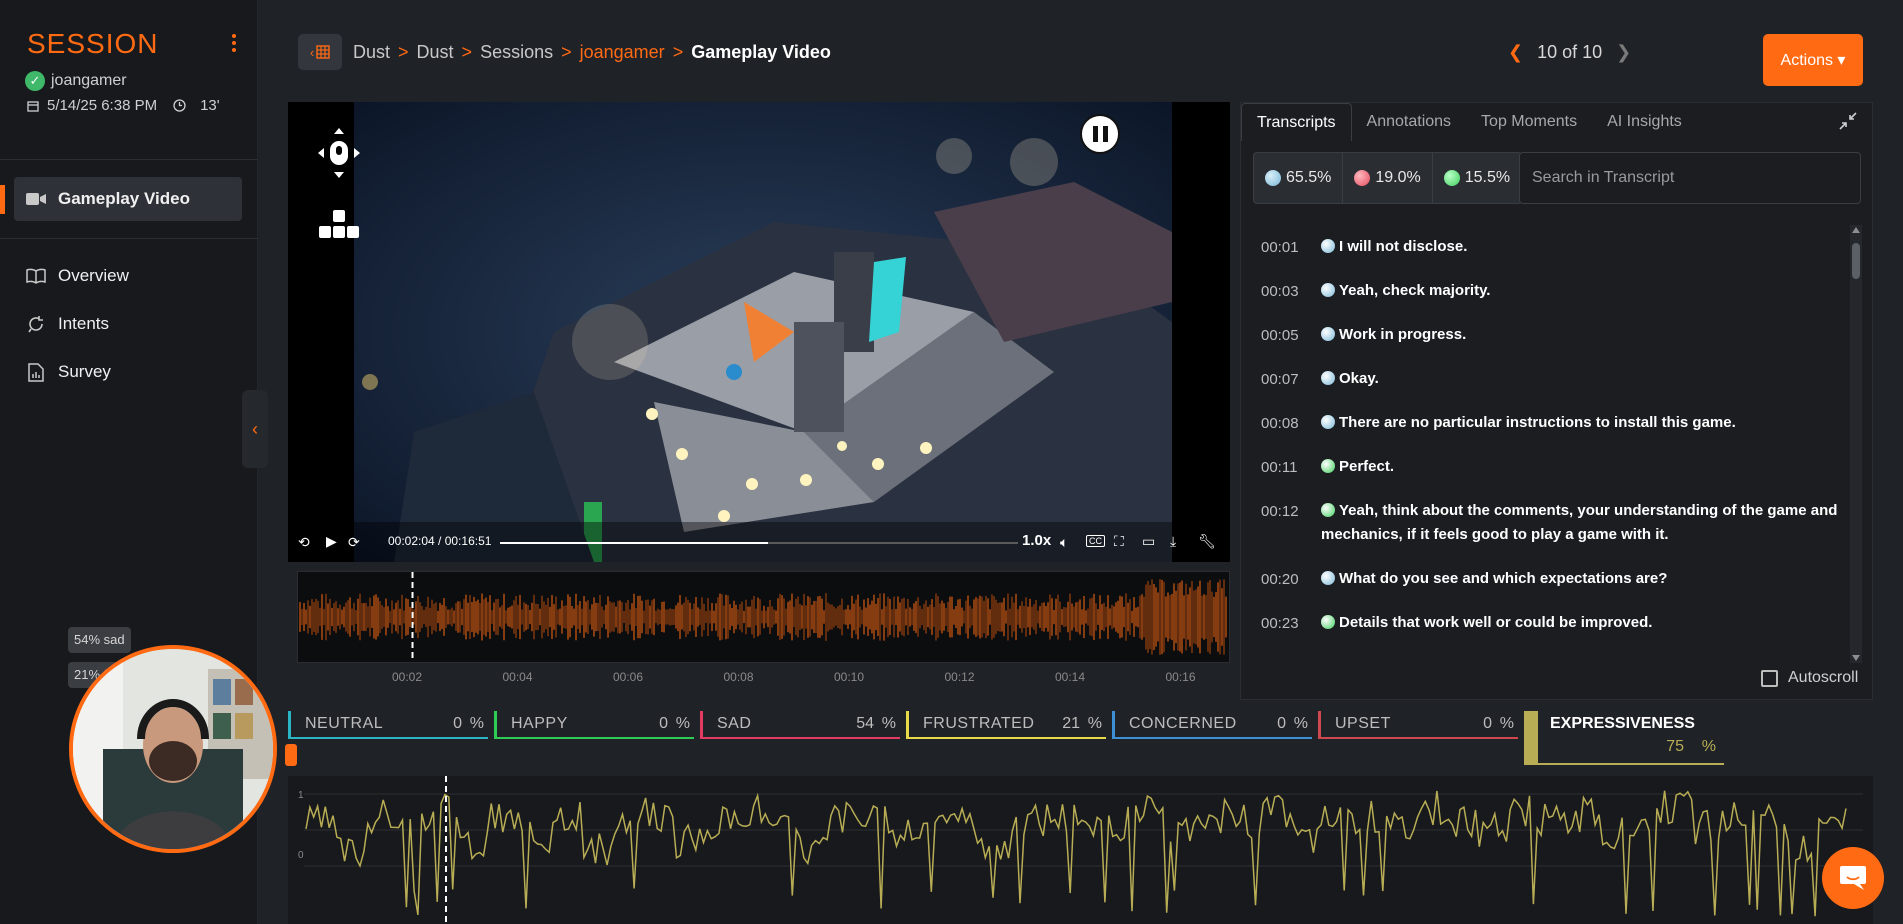 The image size is (1903, 924). What do you see at coordinates (1418, 725) in the screenshot?
I see `emotion-upset: UPSET 0%` at bounding box center [1418, 725].